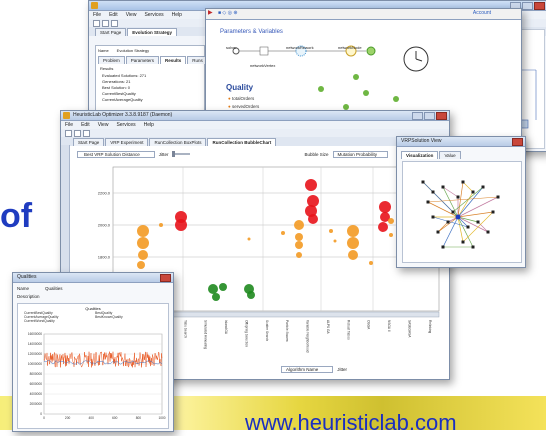  What do you see at coordinates (174, 154) in the screenshot?
I see `slider-thumb` at bounding box center [174, 154].